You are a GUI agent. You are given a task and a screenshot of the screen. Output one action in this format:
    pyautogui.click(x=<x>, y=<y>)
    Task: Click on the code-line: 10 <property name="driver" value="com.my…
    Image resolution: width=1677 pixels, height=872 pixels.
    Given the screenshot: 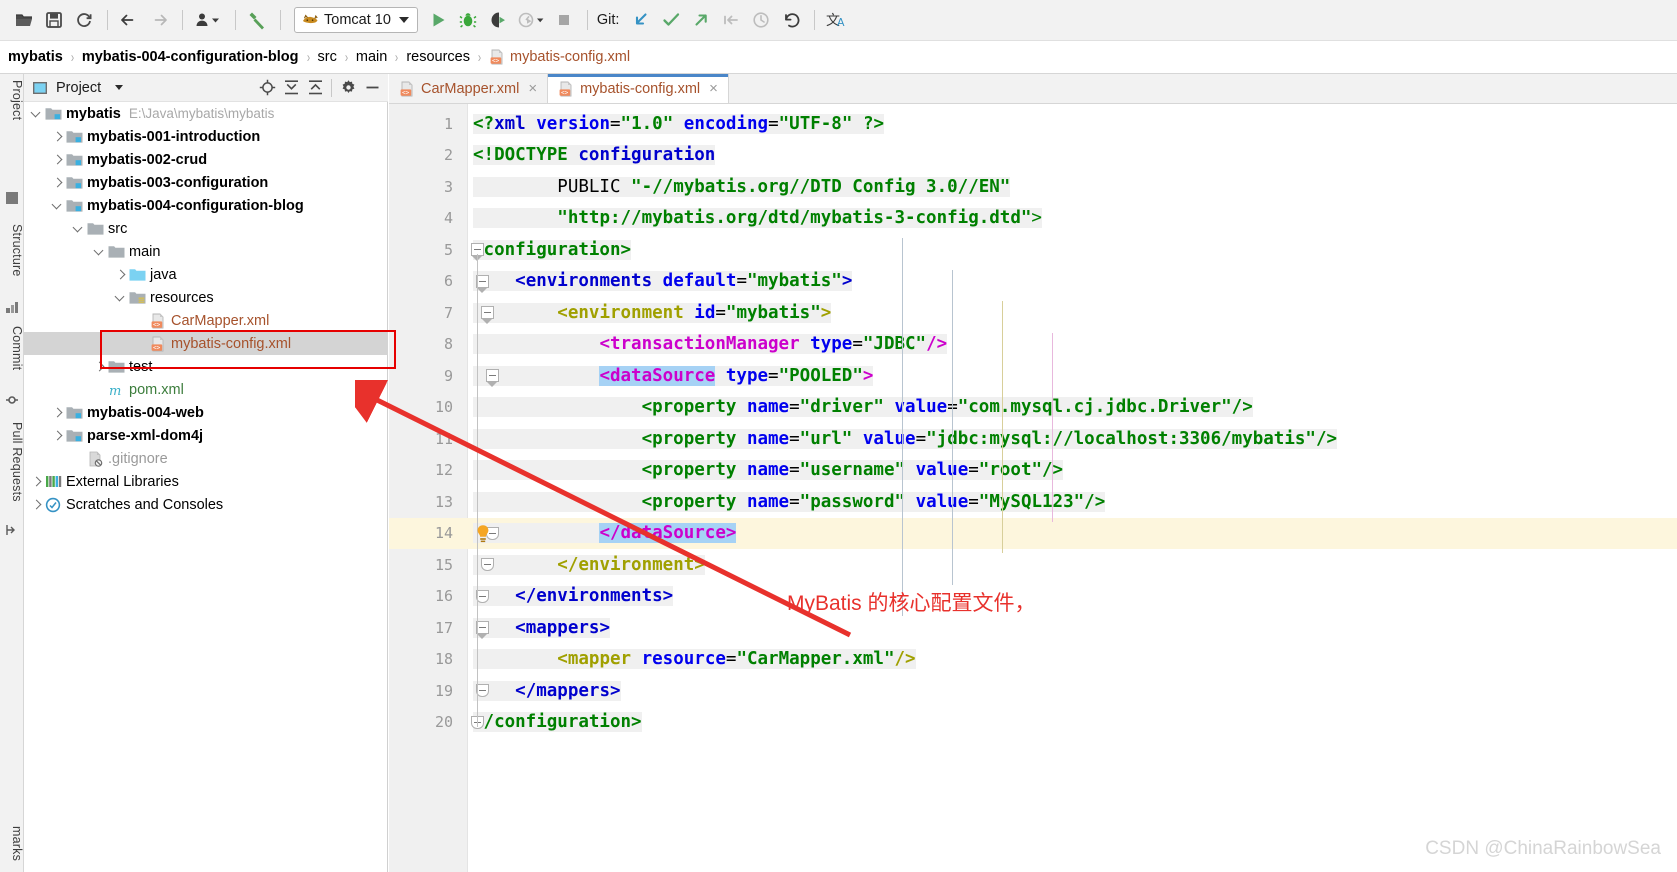 What is the action you would take?
    pyautogui.click(x=1033, y=408)
    